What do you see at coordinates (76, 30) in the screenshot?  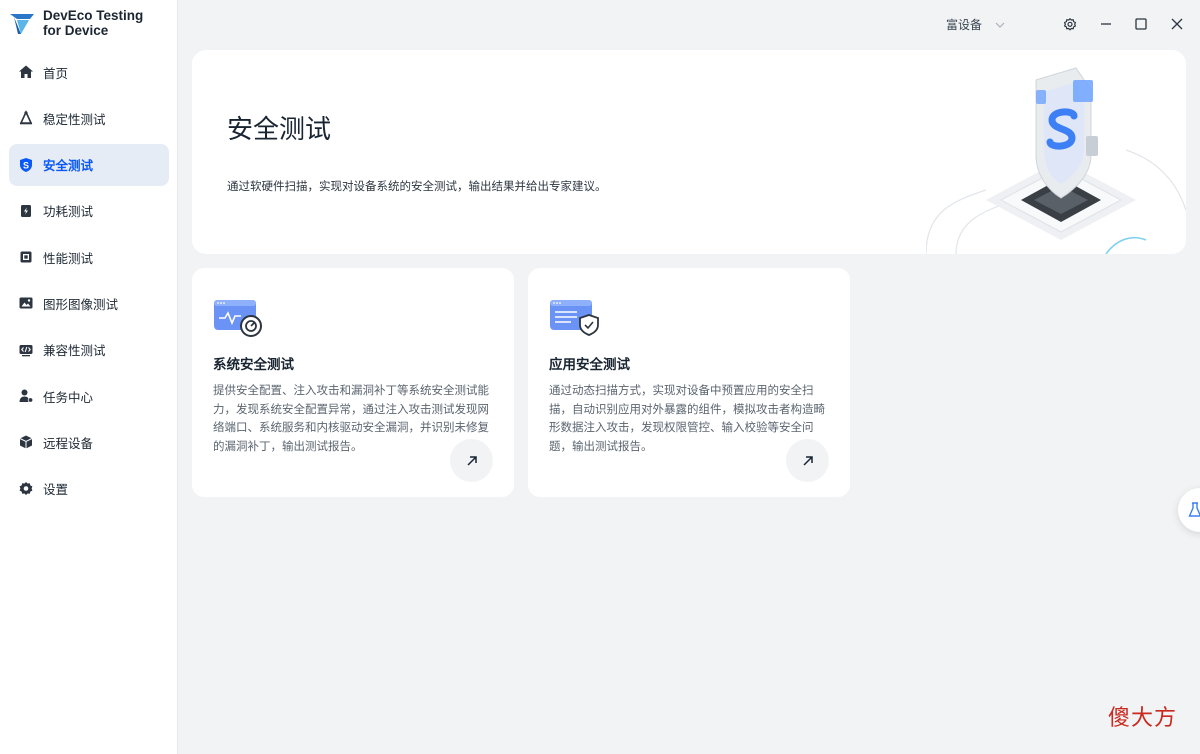 I see `app-name-line2: for Device` at bounding box center [76, 30].